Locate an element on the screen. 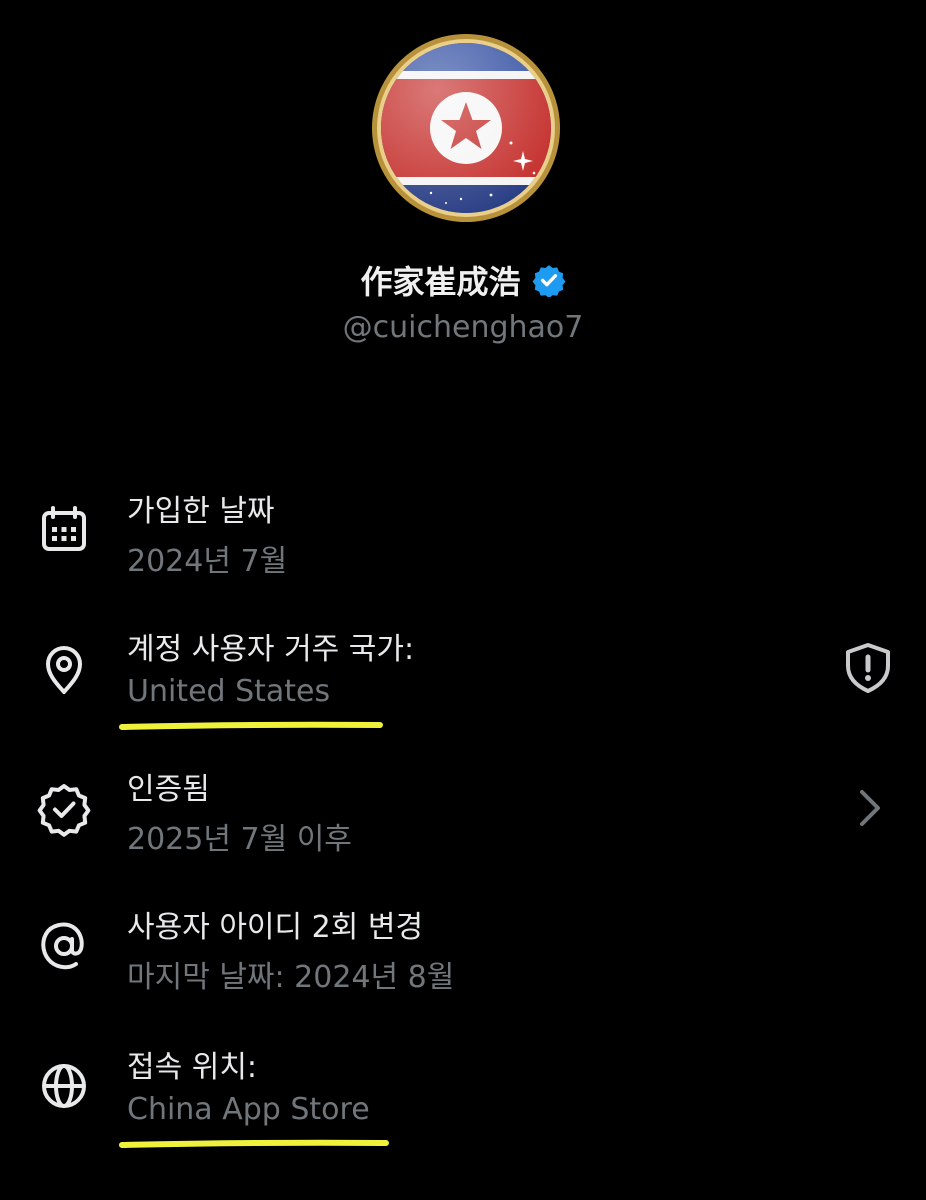 The width and height of the screenshot is (926, 1200). app-store-highlight-underline is located at coordinates (254, 1143).